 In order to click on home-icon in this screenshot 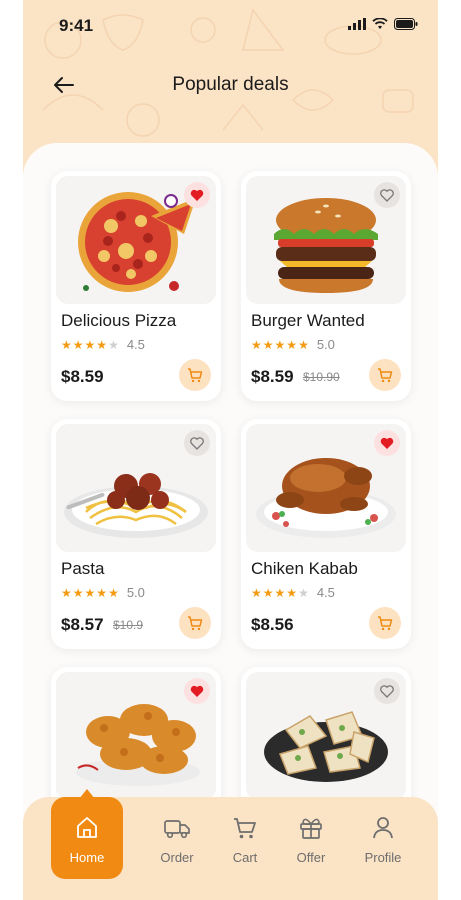, I will do `click(87, 827)`.